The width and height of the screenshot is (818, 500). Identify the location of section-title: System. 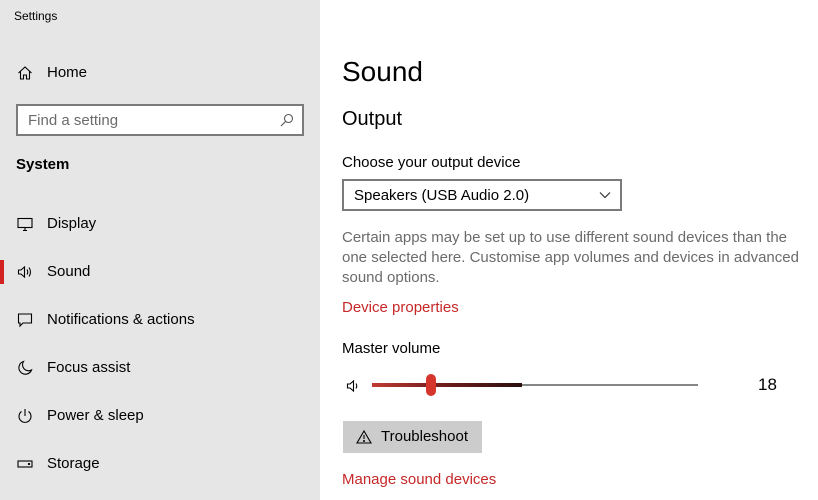
(43, 164).